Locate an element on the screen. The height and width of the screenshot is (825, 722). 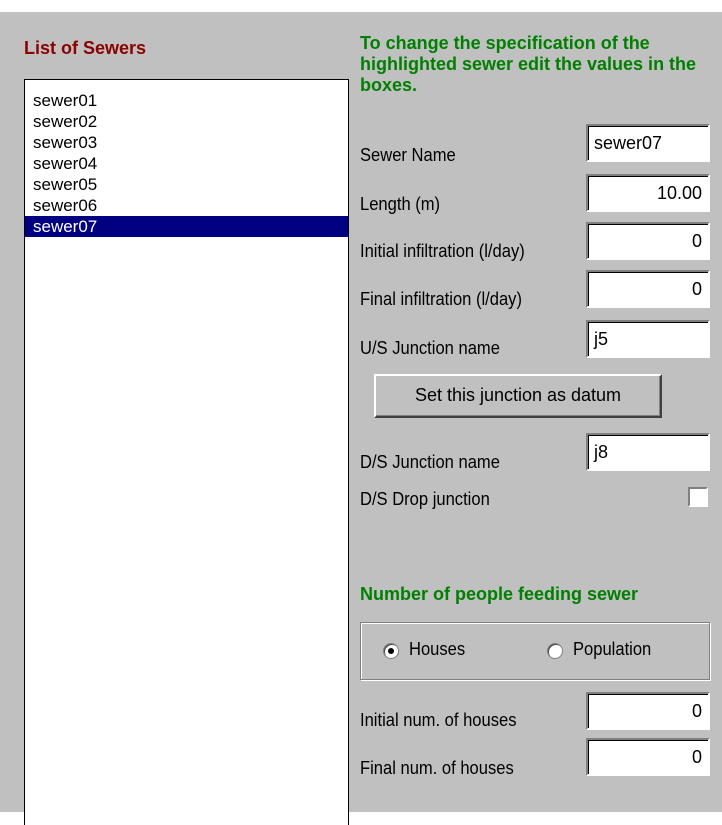
length-field: 10.00 is located at coordinates (648, 193).